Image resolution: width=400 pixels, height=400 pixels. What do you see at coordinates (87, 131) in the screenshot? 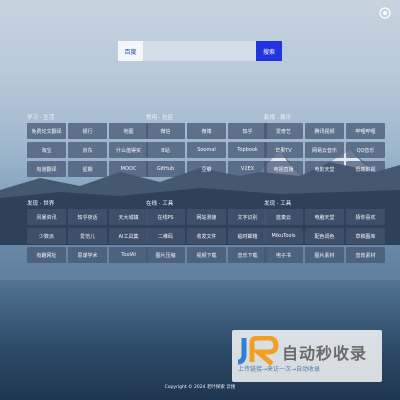
I see `link-tile: 银行` at bounding box center [87, 131].